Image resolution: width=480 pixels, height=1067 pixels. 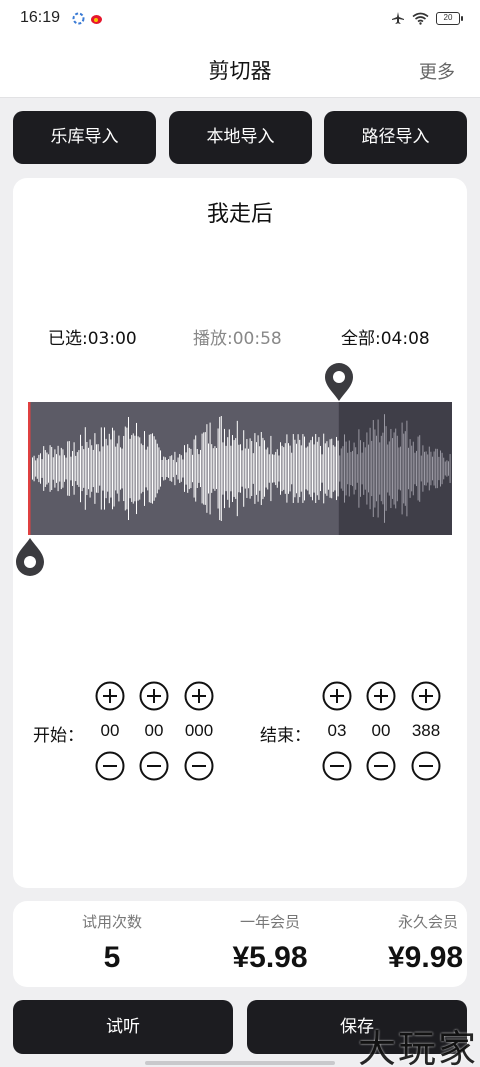 What do you see at coordinates (339, 382) in the screenshot?
I see `playhead-marker-icon` at bounding box center [339, 382].